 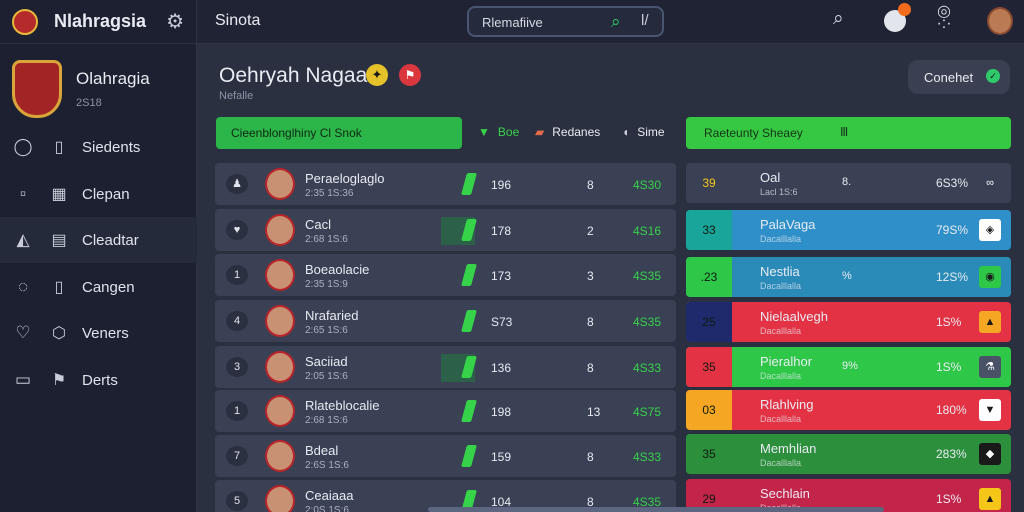 I want to click on stat-value: 196, so click(x=501, y=185).